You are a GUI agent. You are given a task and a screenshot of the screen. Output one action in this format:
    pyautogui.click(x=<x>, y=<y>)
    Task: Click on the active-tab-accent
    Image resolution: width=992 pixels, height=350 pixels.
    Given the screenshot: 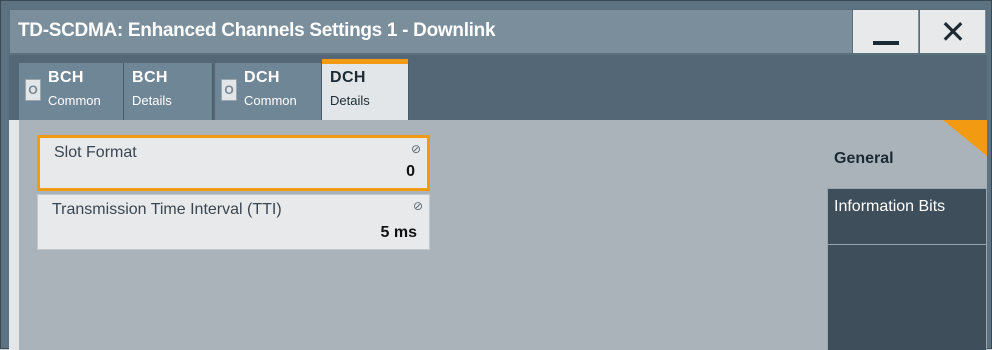 What is the action you would take?
    pyautogui.click(x=365, y=61)
    